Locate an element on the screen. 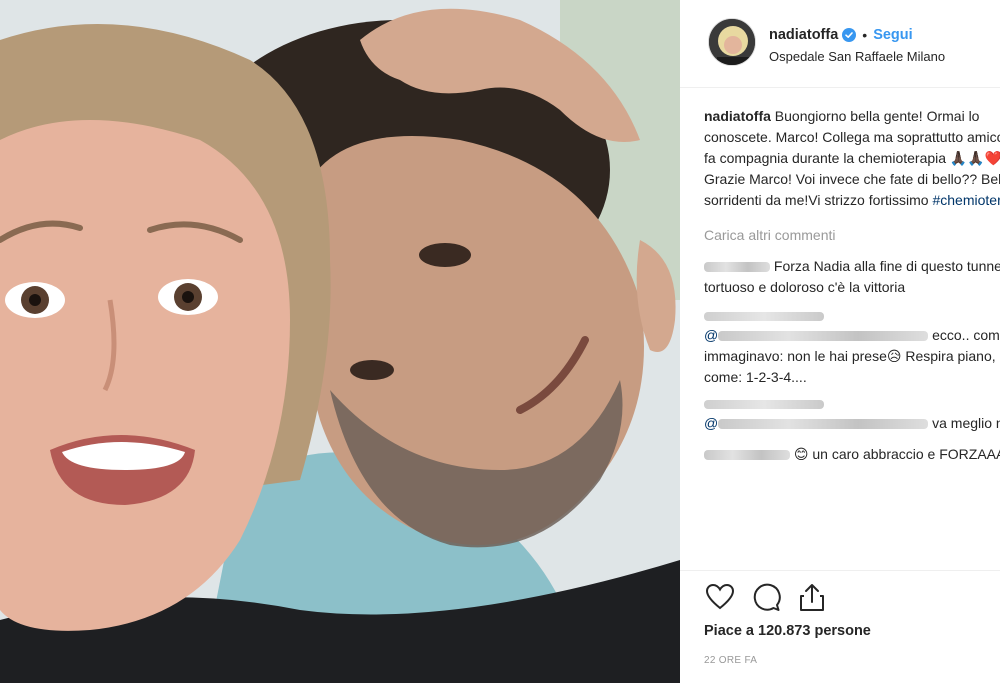 The height and width of the screenshot is (683, 1000). heart-icon is located at coordinates (720, 597).